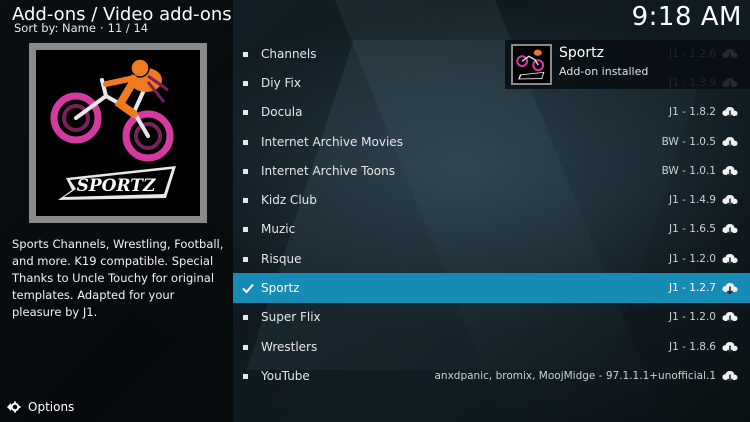  What do you see at coordinates (688, 170) in the screenshot?
I see `addon-version: BW - 1.0.1` at bounding box center [688, 170].